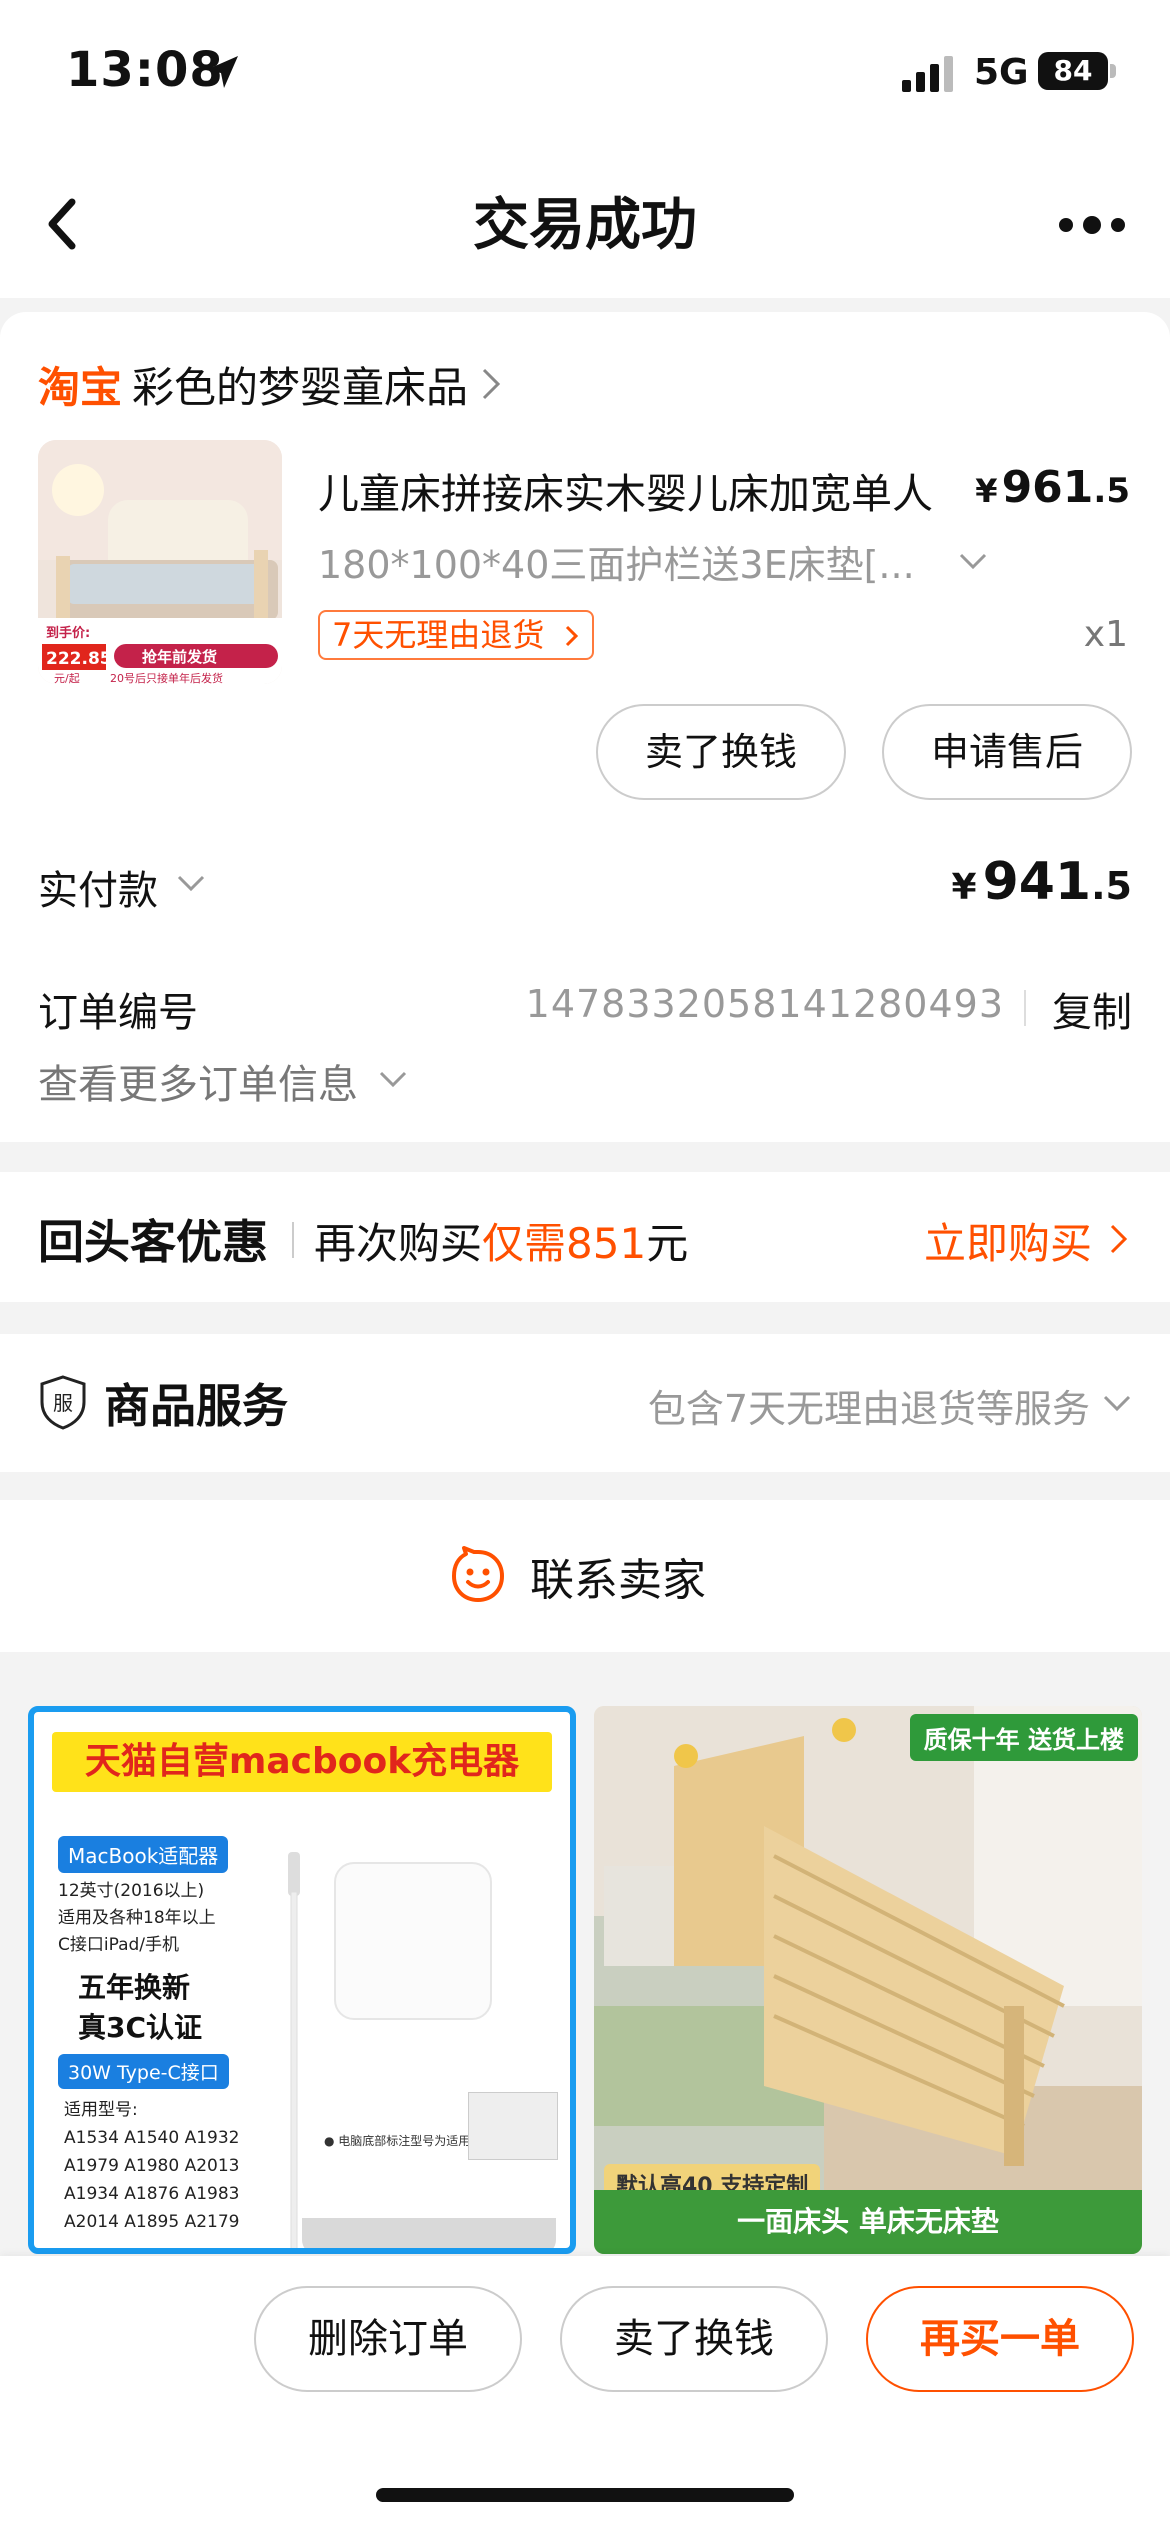  Describe the element at coordinates (302, 1762) in the screenshot. I see `rec-banner: 天猫自营macbook充电器` at that location.